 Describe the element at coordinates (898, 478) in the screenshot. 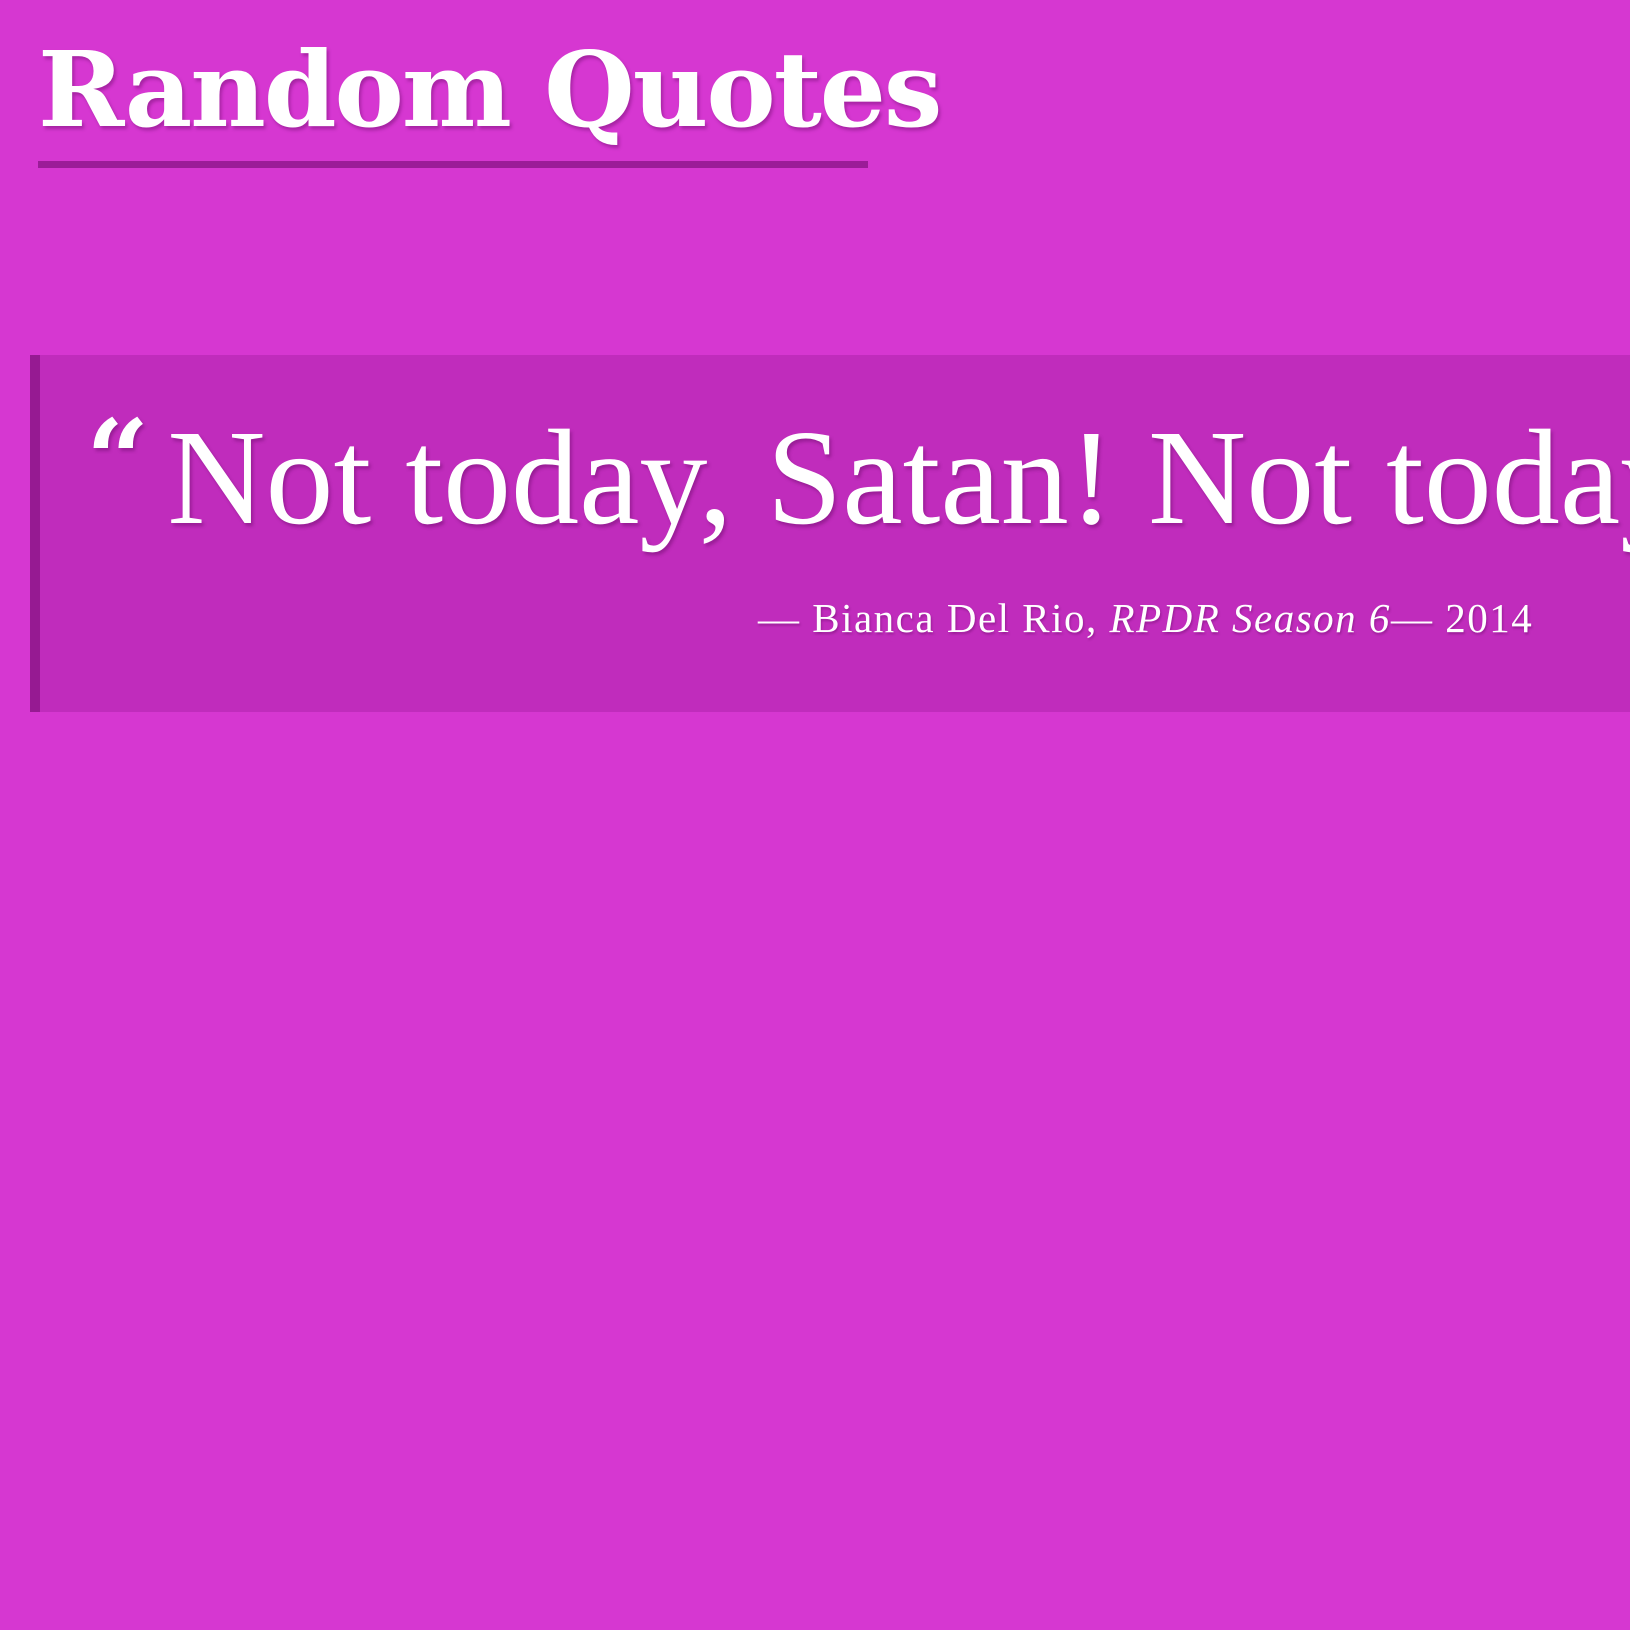

I see `quote-text: Not today, Satan! Not today.` at that location.